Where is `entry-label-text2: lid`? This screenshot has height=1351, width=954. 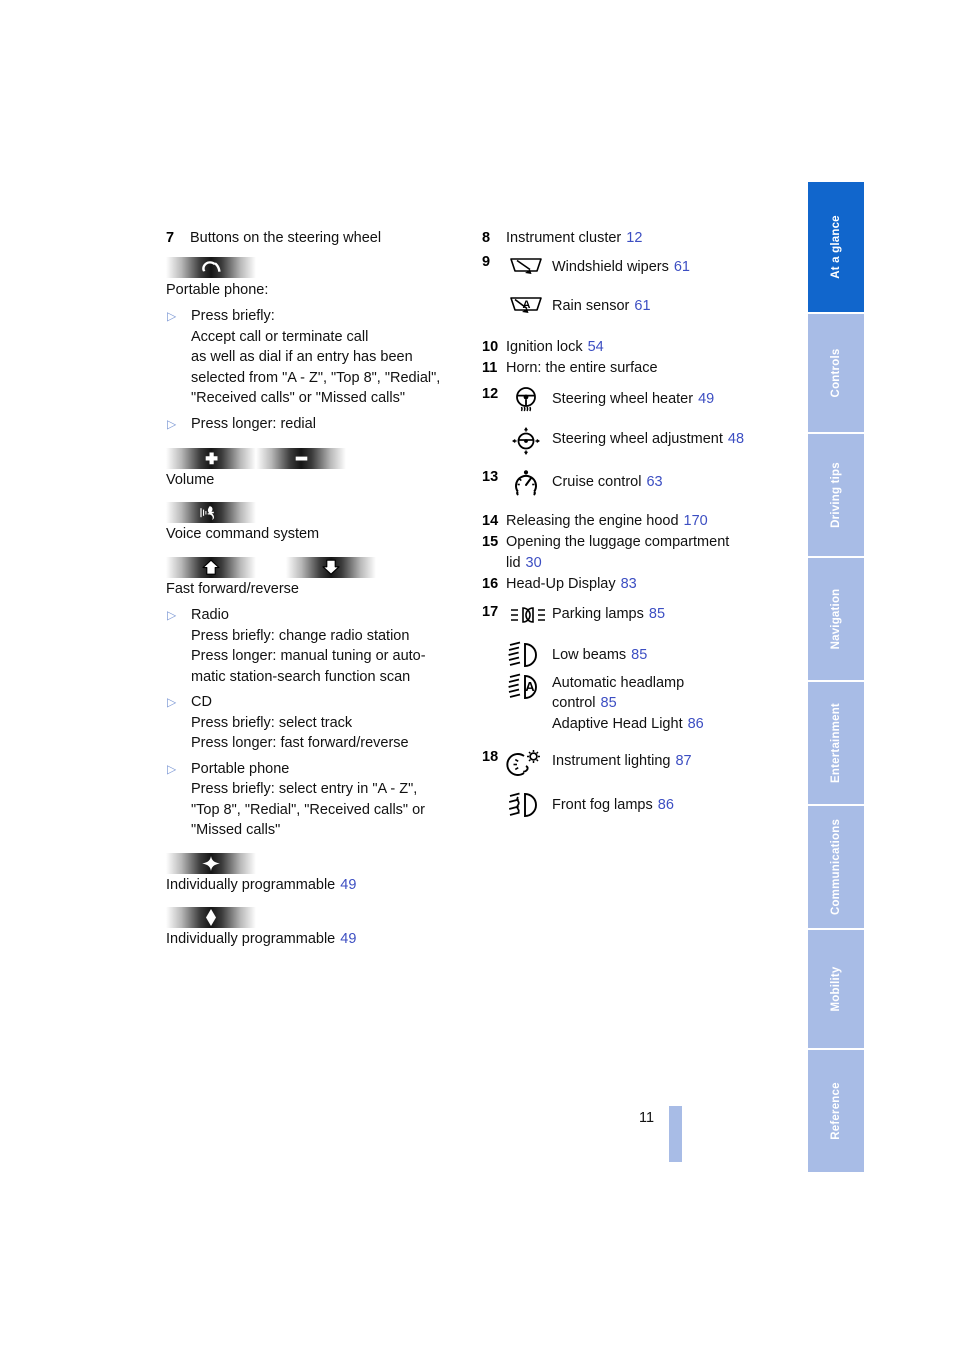
entry-label-text2: lid is located at coordinates (513, 562).